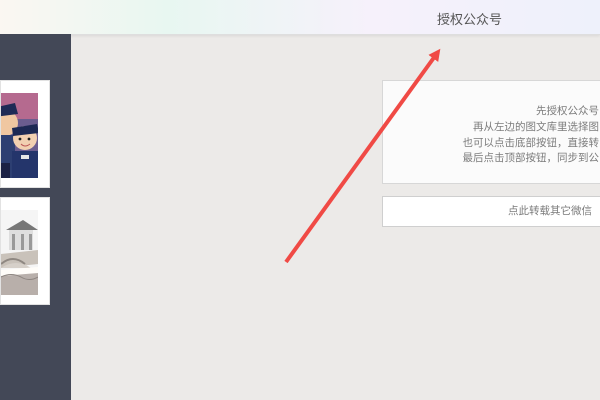 The height and width of the screenshot is (400, 600). Describe the element at coordinates (491, 211) in the screenshot. I see `repost-other-wechat-button: 点此转载其它微信` at that location.